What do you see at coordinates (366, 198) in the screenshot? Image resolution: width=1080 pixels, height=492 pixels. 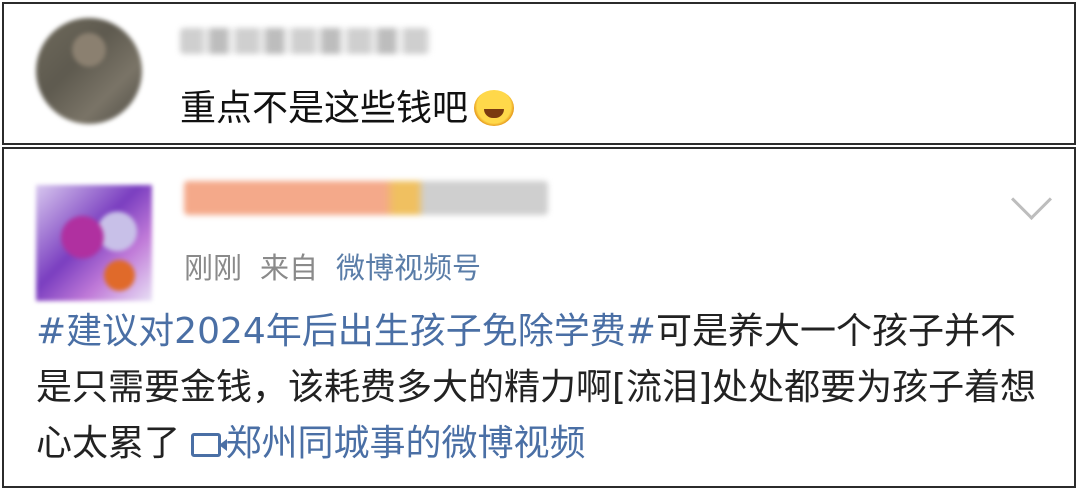 I see `post-username-blurred` at bounding box center [366, 198].